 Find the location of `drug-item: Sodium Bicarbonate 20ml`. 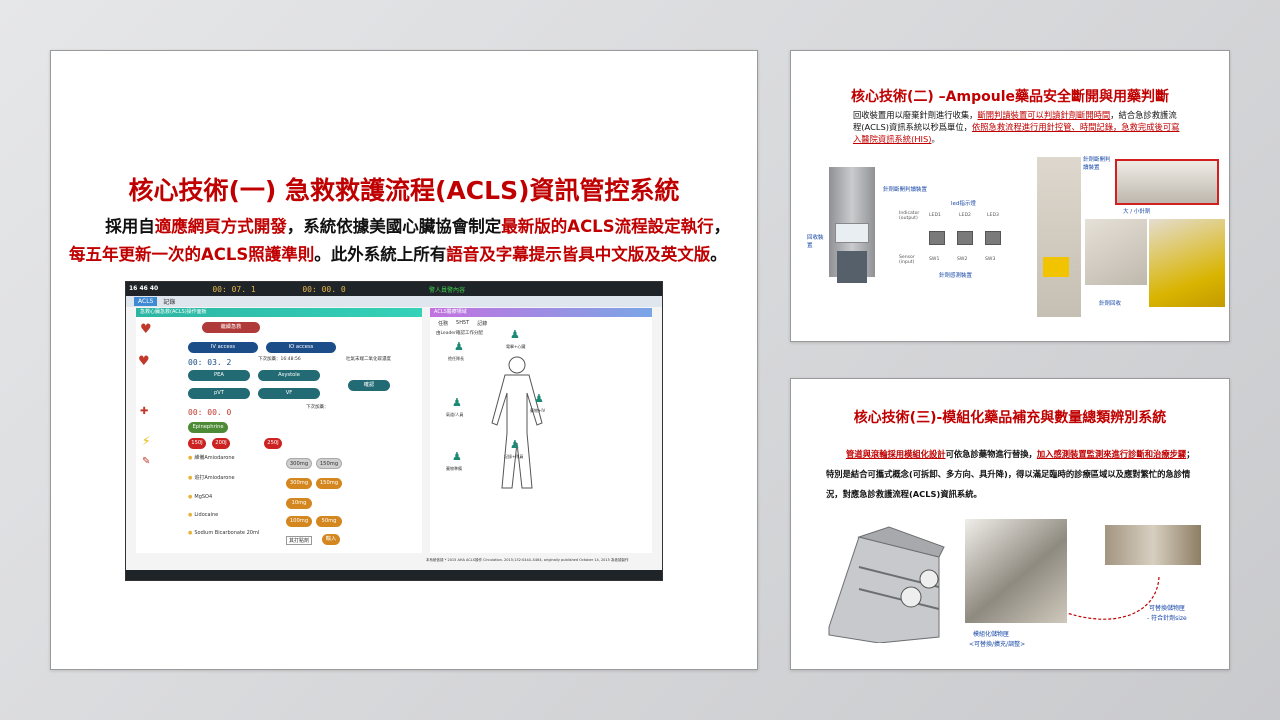

drug-item: Sodium Bicarbonate 20ml is located at coordinates (223, 533).